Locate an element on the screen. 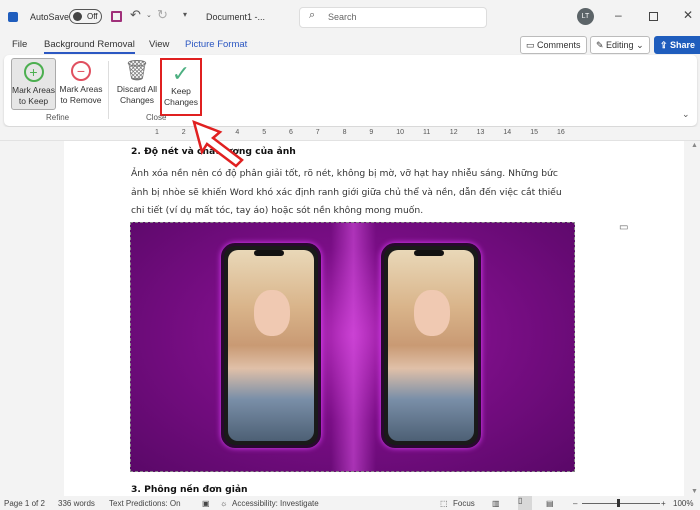 The width and height of the screenshot is (700, 510). minimize-button: – is located at coordinates (618, 15).